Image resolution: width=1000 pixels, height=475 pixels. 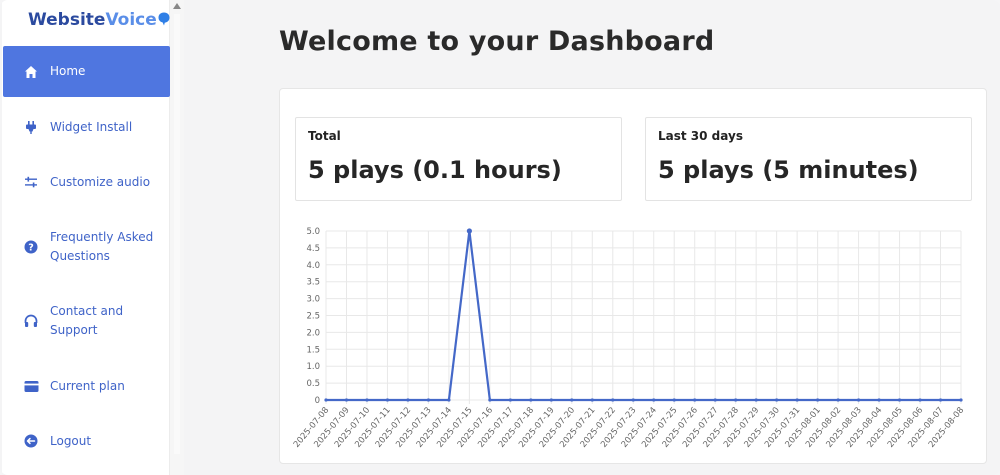 I want to click on sidebar-item-label: Customize audio, so click(x=100, y=181).